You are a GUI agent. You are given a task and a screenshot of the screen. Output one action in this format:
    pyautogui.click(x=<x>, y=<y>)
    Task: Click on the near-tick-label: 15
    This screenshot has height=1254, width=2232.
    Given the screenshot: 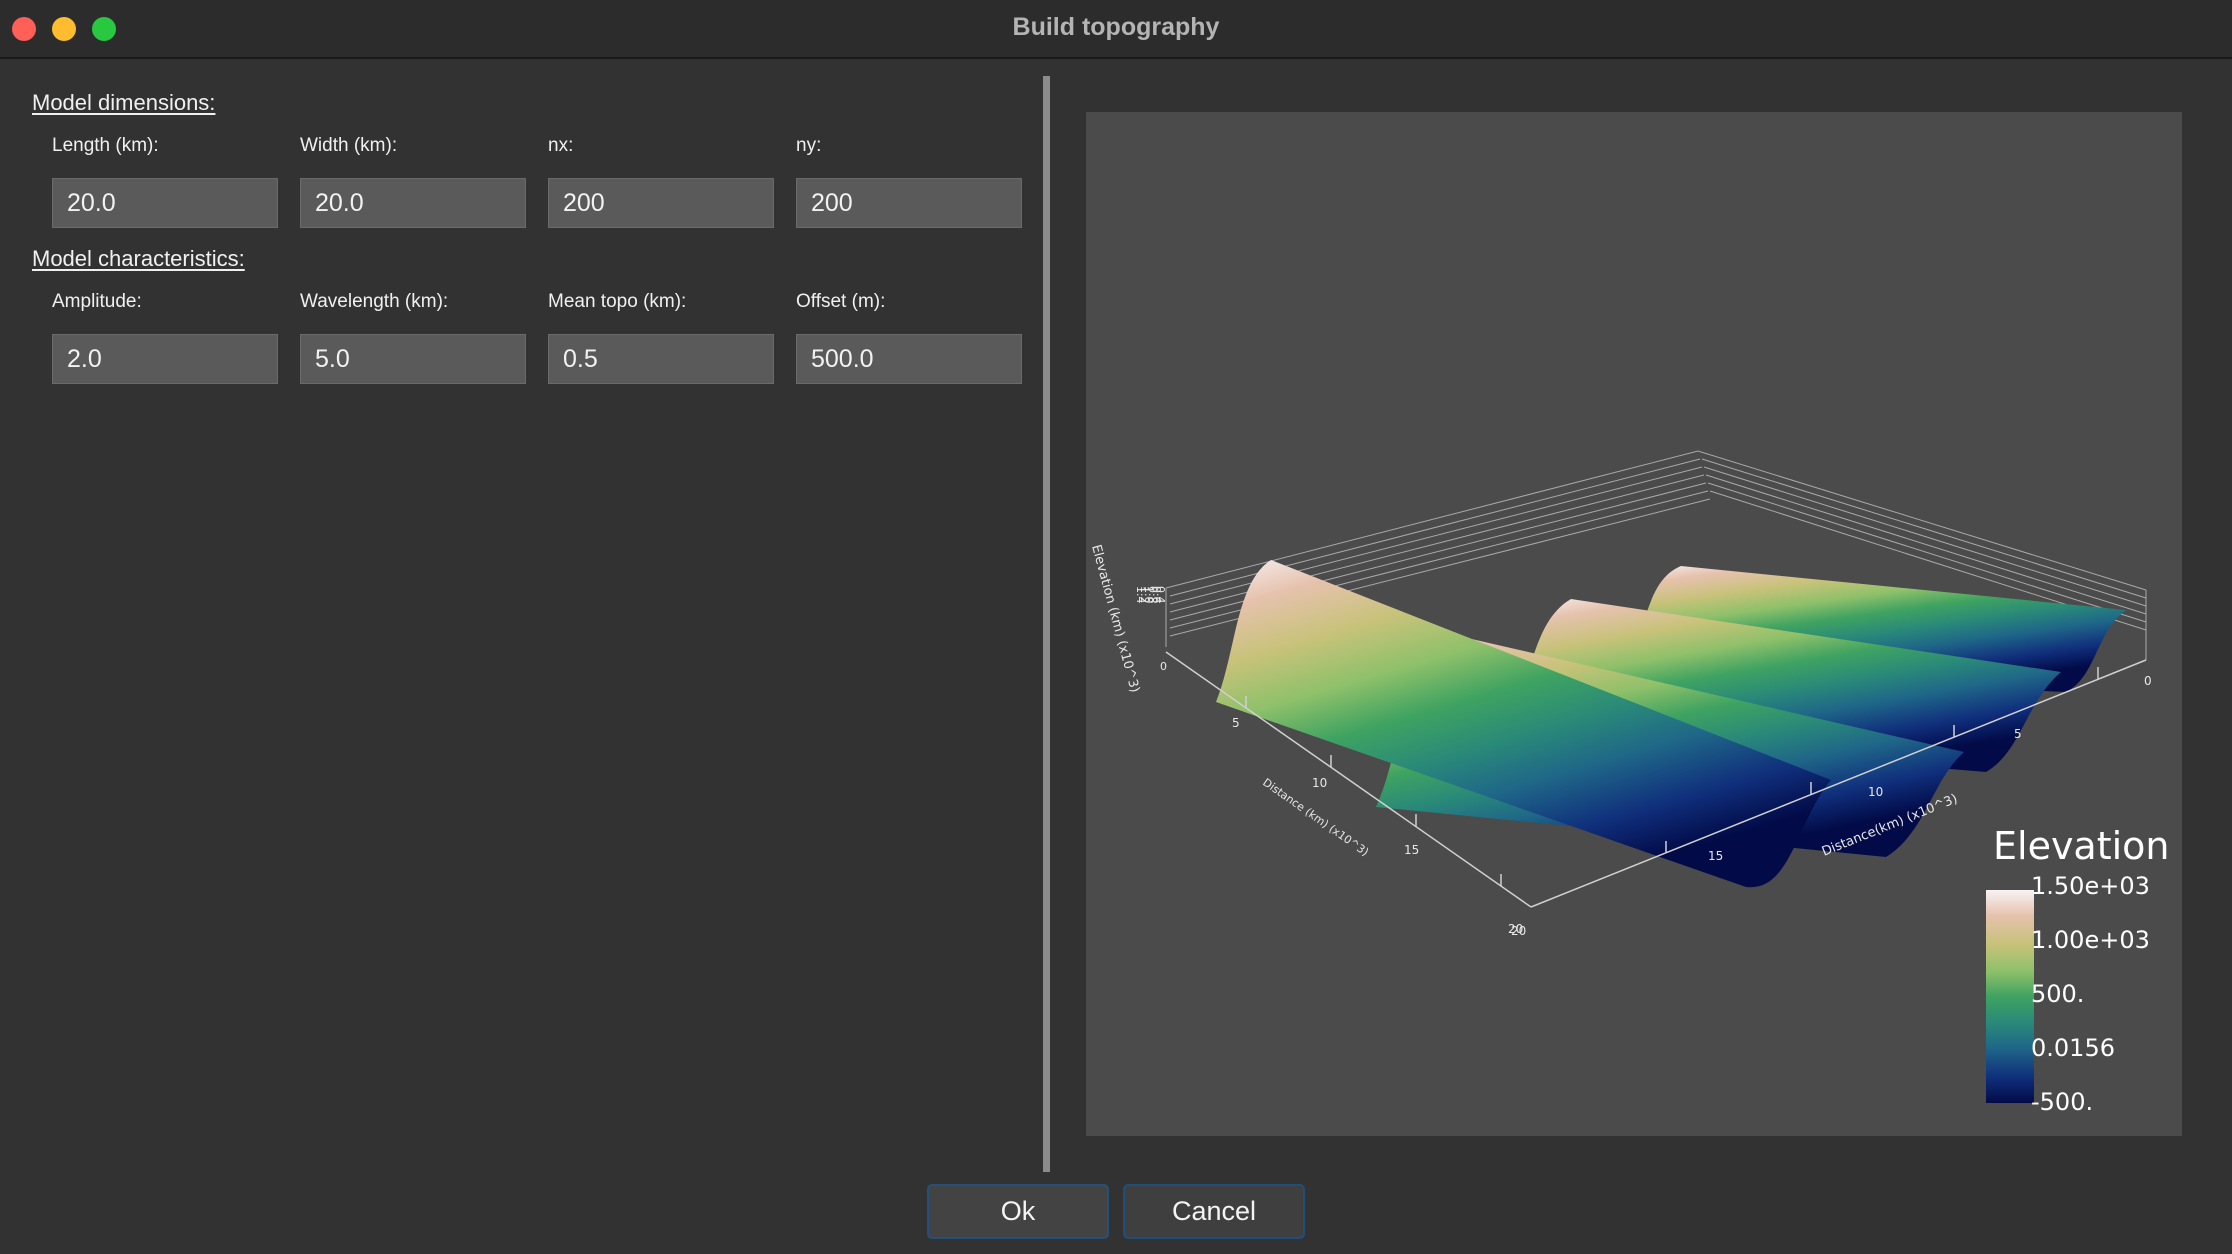 What is the action you would take?
    pyautogui.click(x=1411, y=850)
    